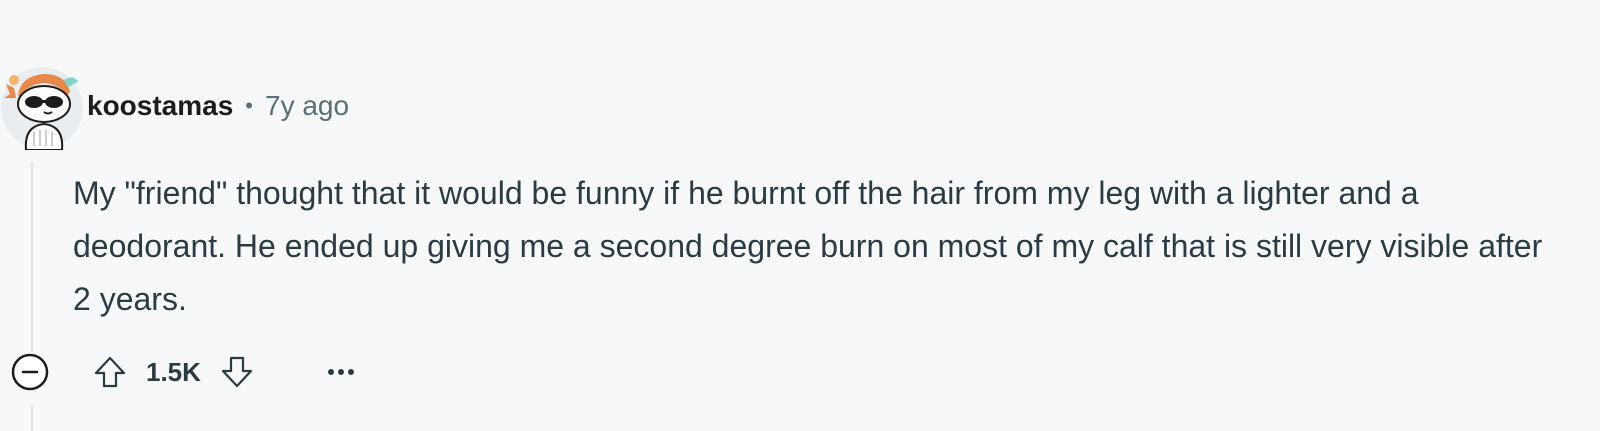  I want to click on vote-score: 1.5K, so click(173, 371).